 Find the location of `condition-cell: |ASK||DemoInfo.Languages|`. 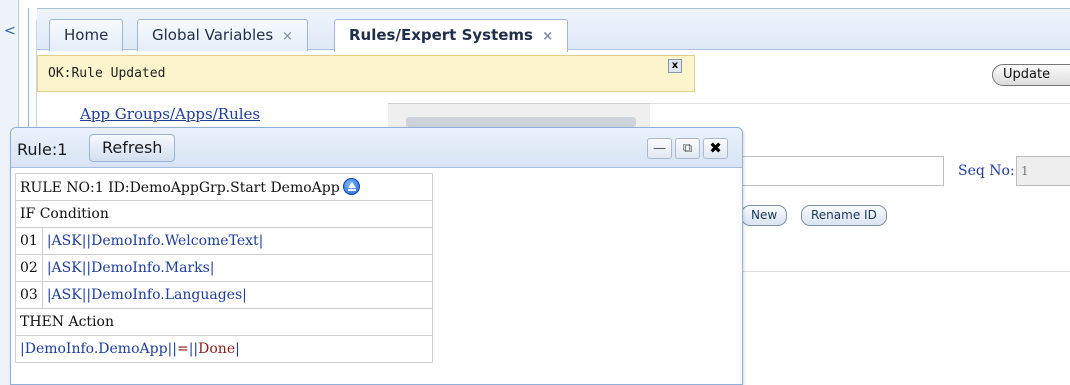

condition-cell: |ASK||DemoInfo.Languages| is located at coordinates (237, 295).